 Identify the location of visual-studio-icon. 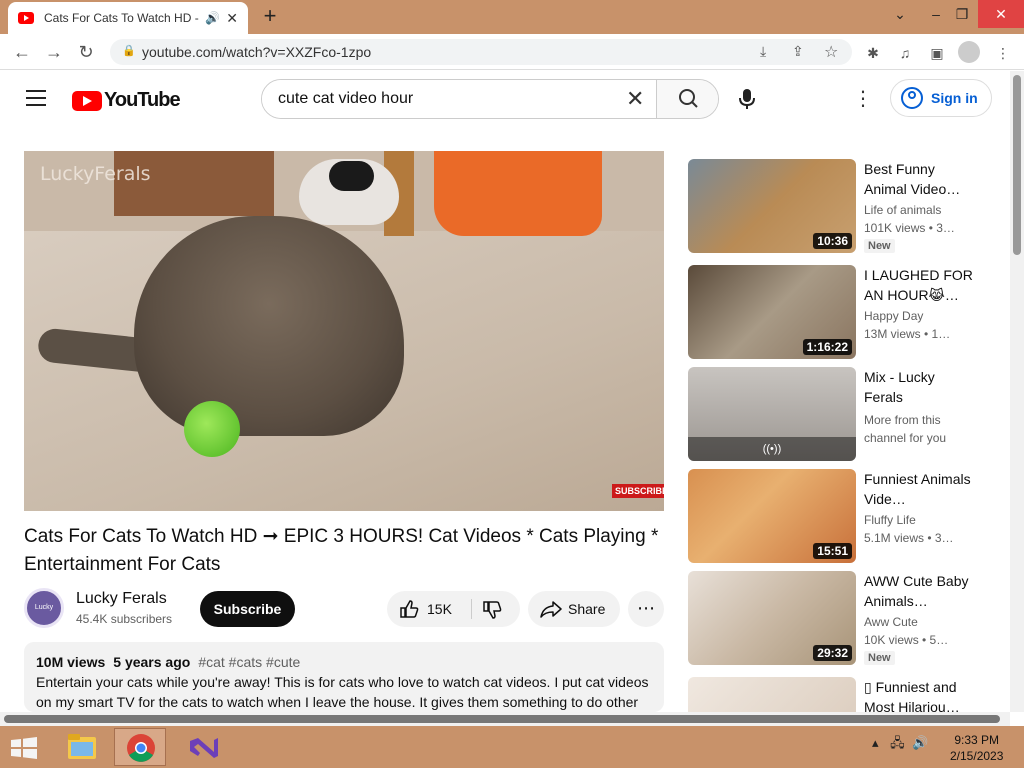
(204, 747).